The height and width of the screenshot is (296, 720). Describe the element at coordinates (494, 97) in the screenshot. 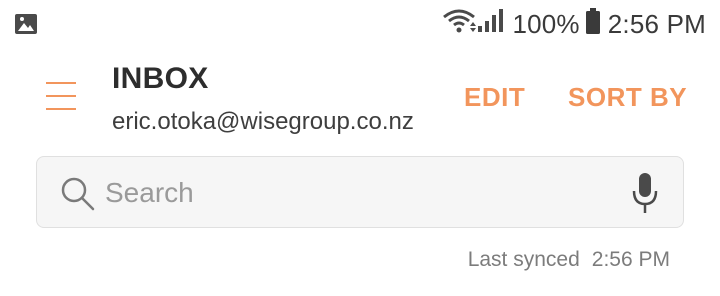

I see `edit-button: EDIT` at that location.